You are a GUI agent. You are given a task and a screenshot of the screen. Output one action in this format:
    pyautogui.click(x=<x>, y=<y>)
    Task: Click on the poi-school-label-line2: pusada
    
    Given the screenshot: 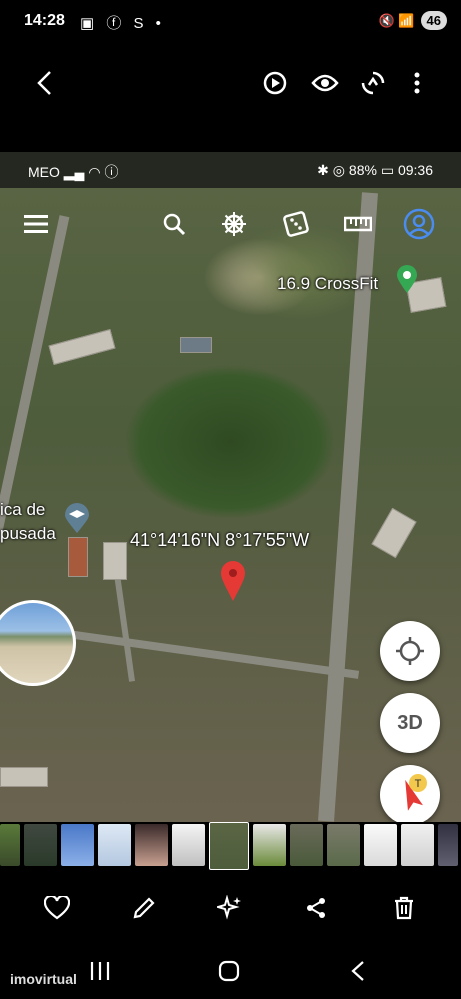 What is the action you would take?
    pyautogui.click(x=28, y=534)
    